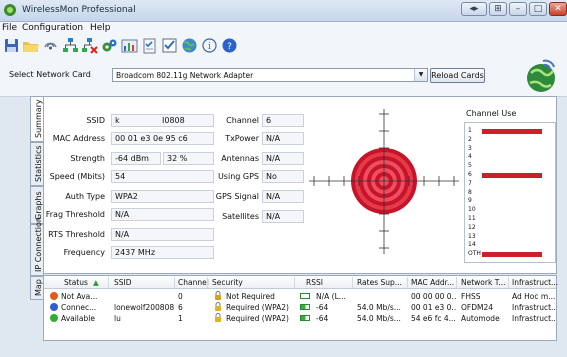  I want to click on radar-crosshair, so click(384, 181).